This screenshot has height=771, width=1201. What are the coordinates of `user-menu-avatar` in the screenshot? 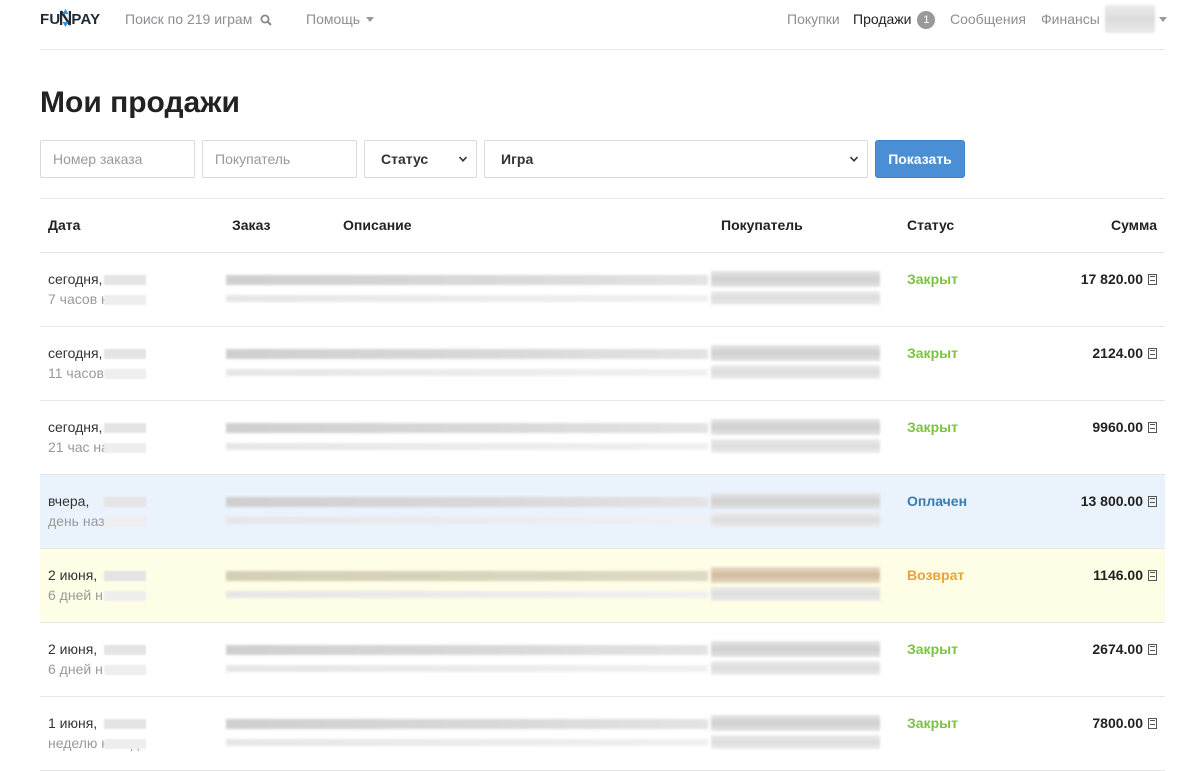 It's located at (1130, 19).